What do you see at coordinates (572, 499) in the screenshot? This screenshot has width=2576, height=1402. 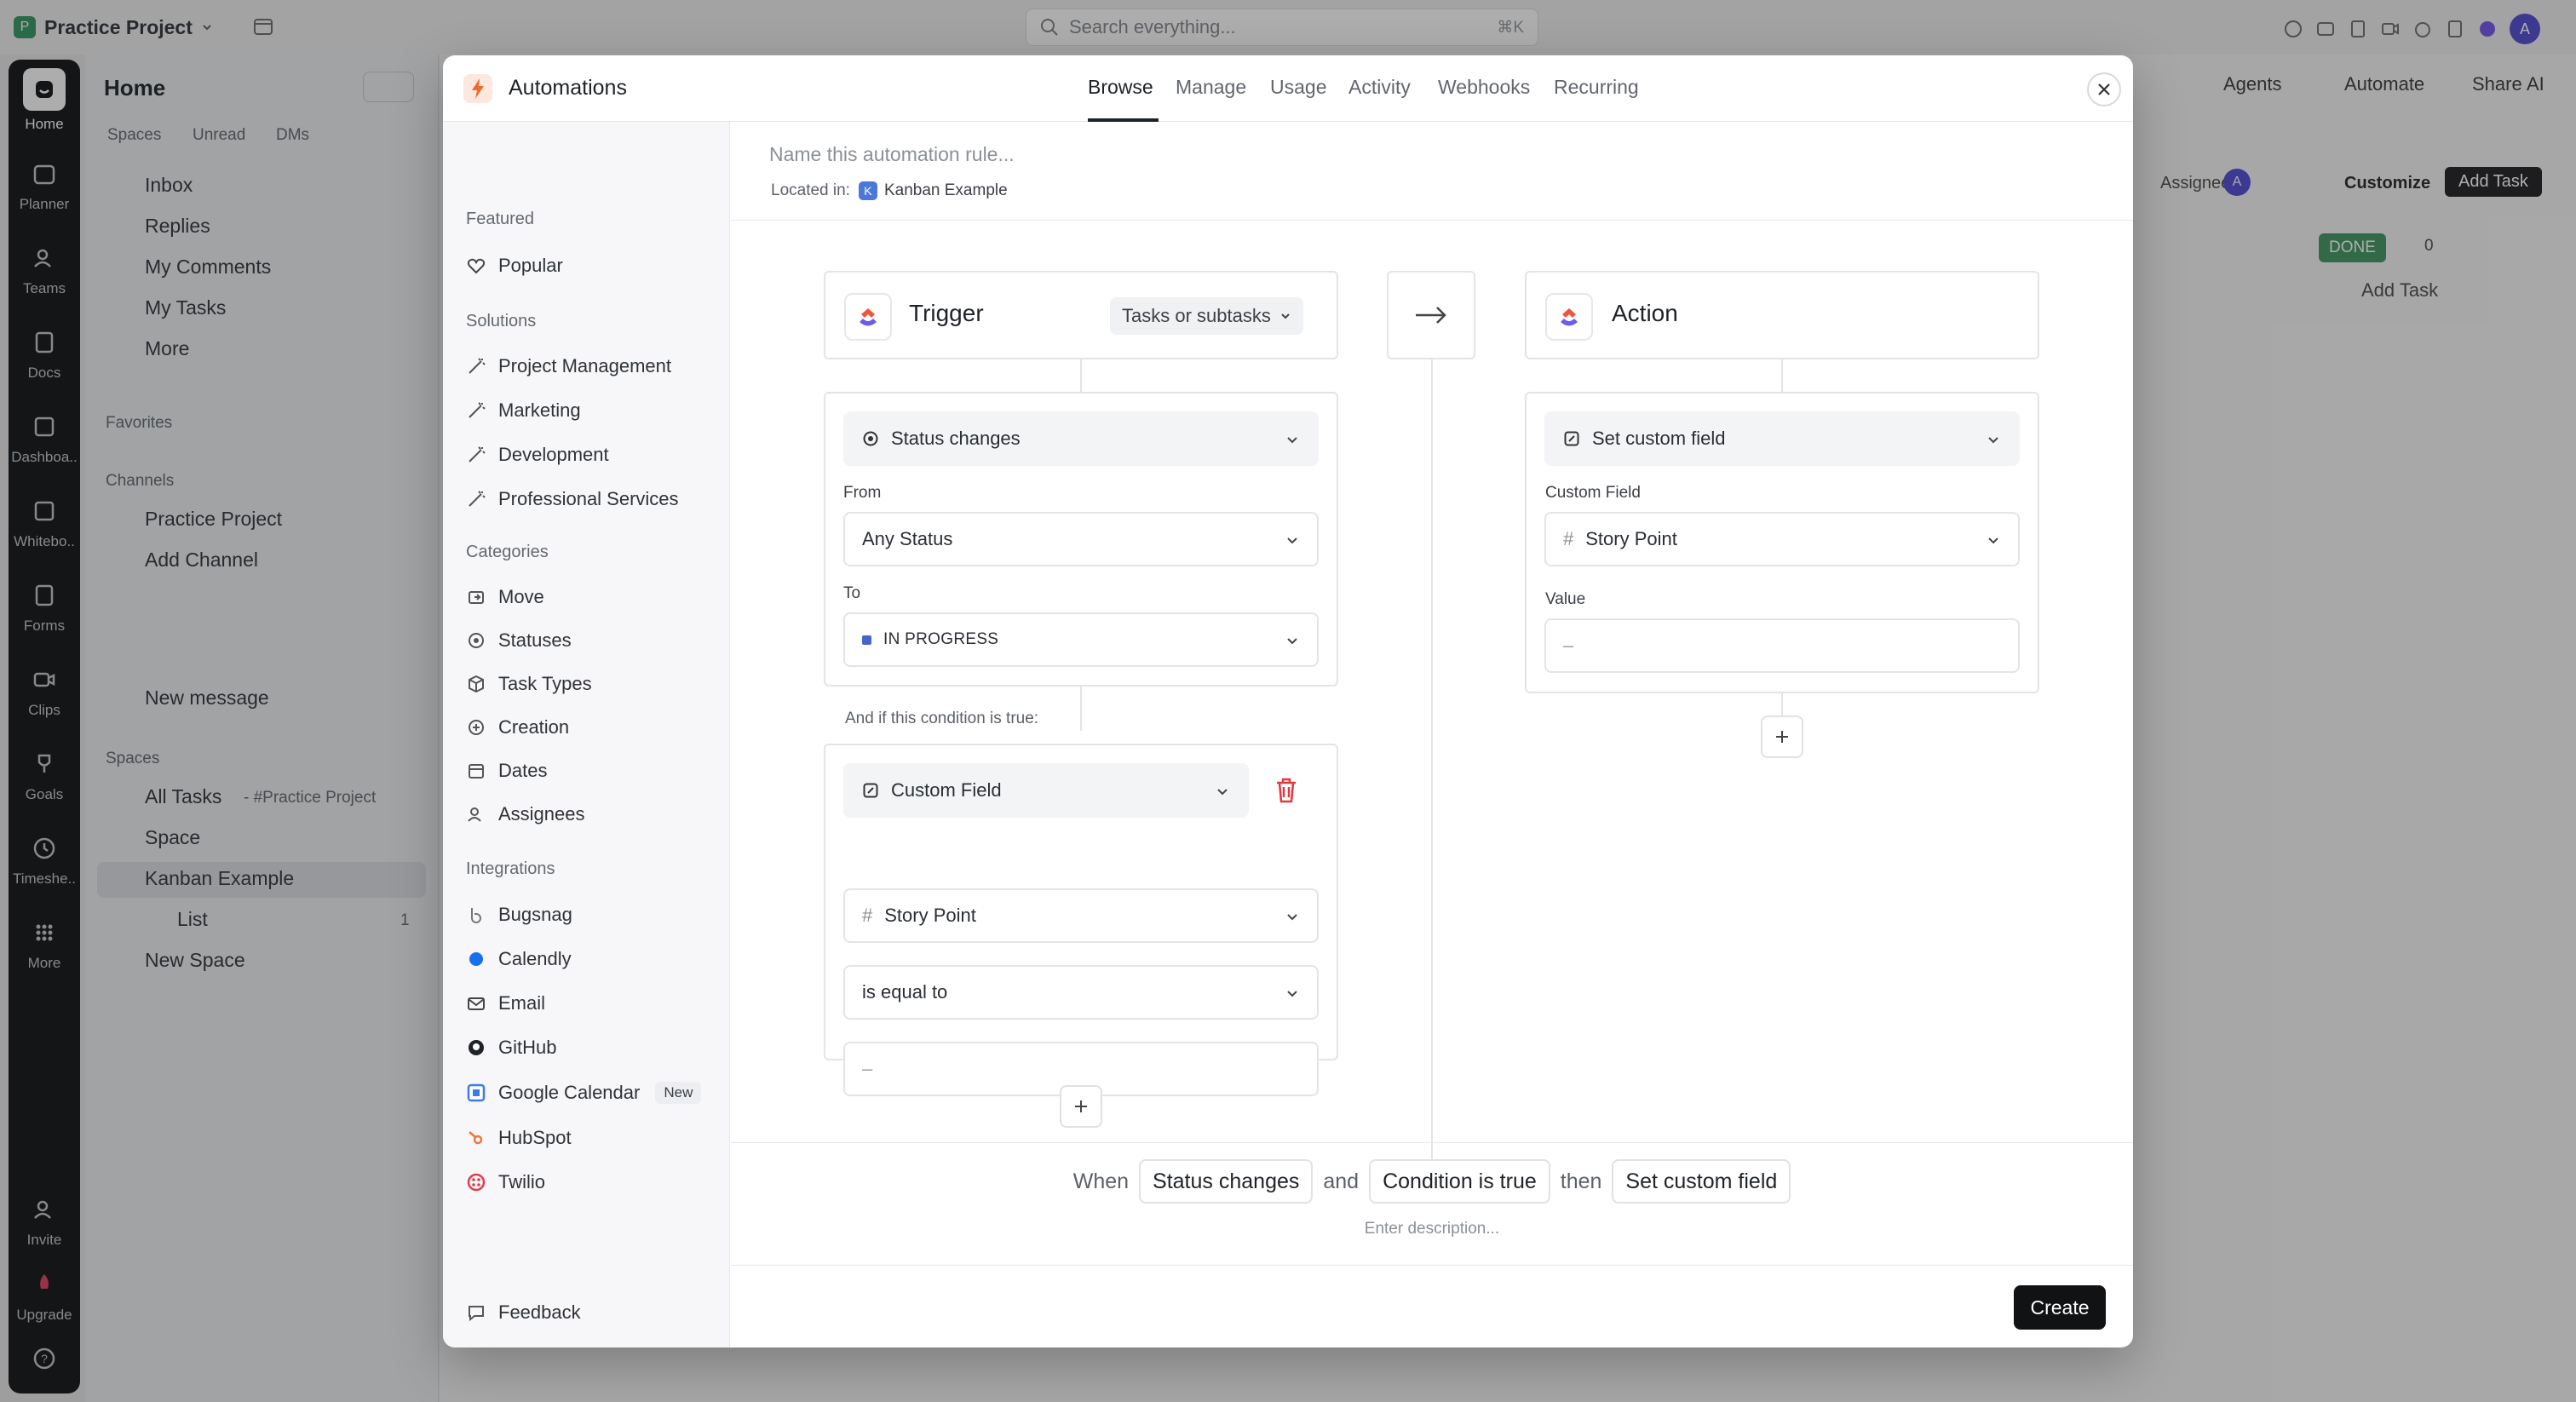 I see `solution-professional-services: Professional Services` at bounding box center [572, 499].